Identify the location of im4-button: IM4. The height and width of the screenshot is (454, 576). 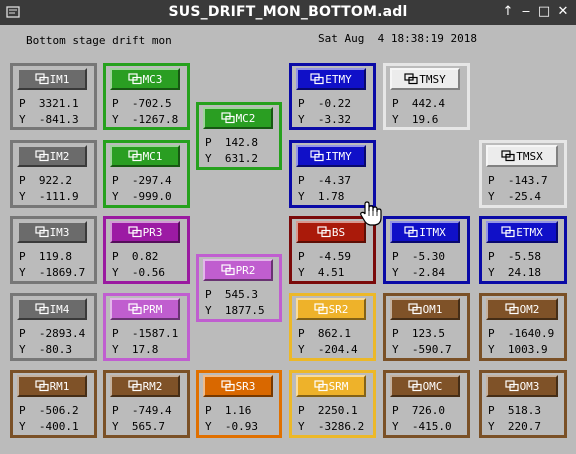
(52, 309).